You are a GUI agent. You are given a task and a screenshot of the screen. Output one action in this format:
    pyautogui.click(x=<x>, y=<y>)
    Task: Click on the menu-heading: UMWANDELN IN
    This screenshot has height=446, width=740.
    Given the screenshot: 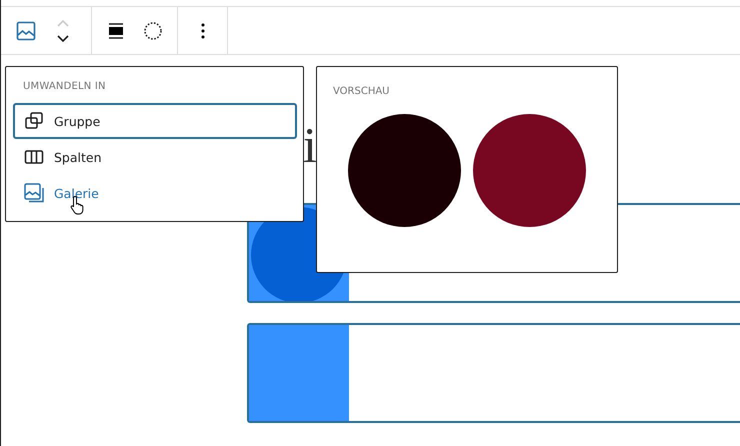 What is the action you would take?
    pyautogui.click(x=65, y=87)
    